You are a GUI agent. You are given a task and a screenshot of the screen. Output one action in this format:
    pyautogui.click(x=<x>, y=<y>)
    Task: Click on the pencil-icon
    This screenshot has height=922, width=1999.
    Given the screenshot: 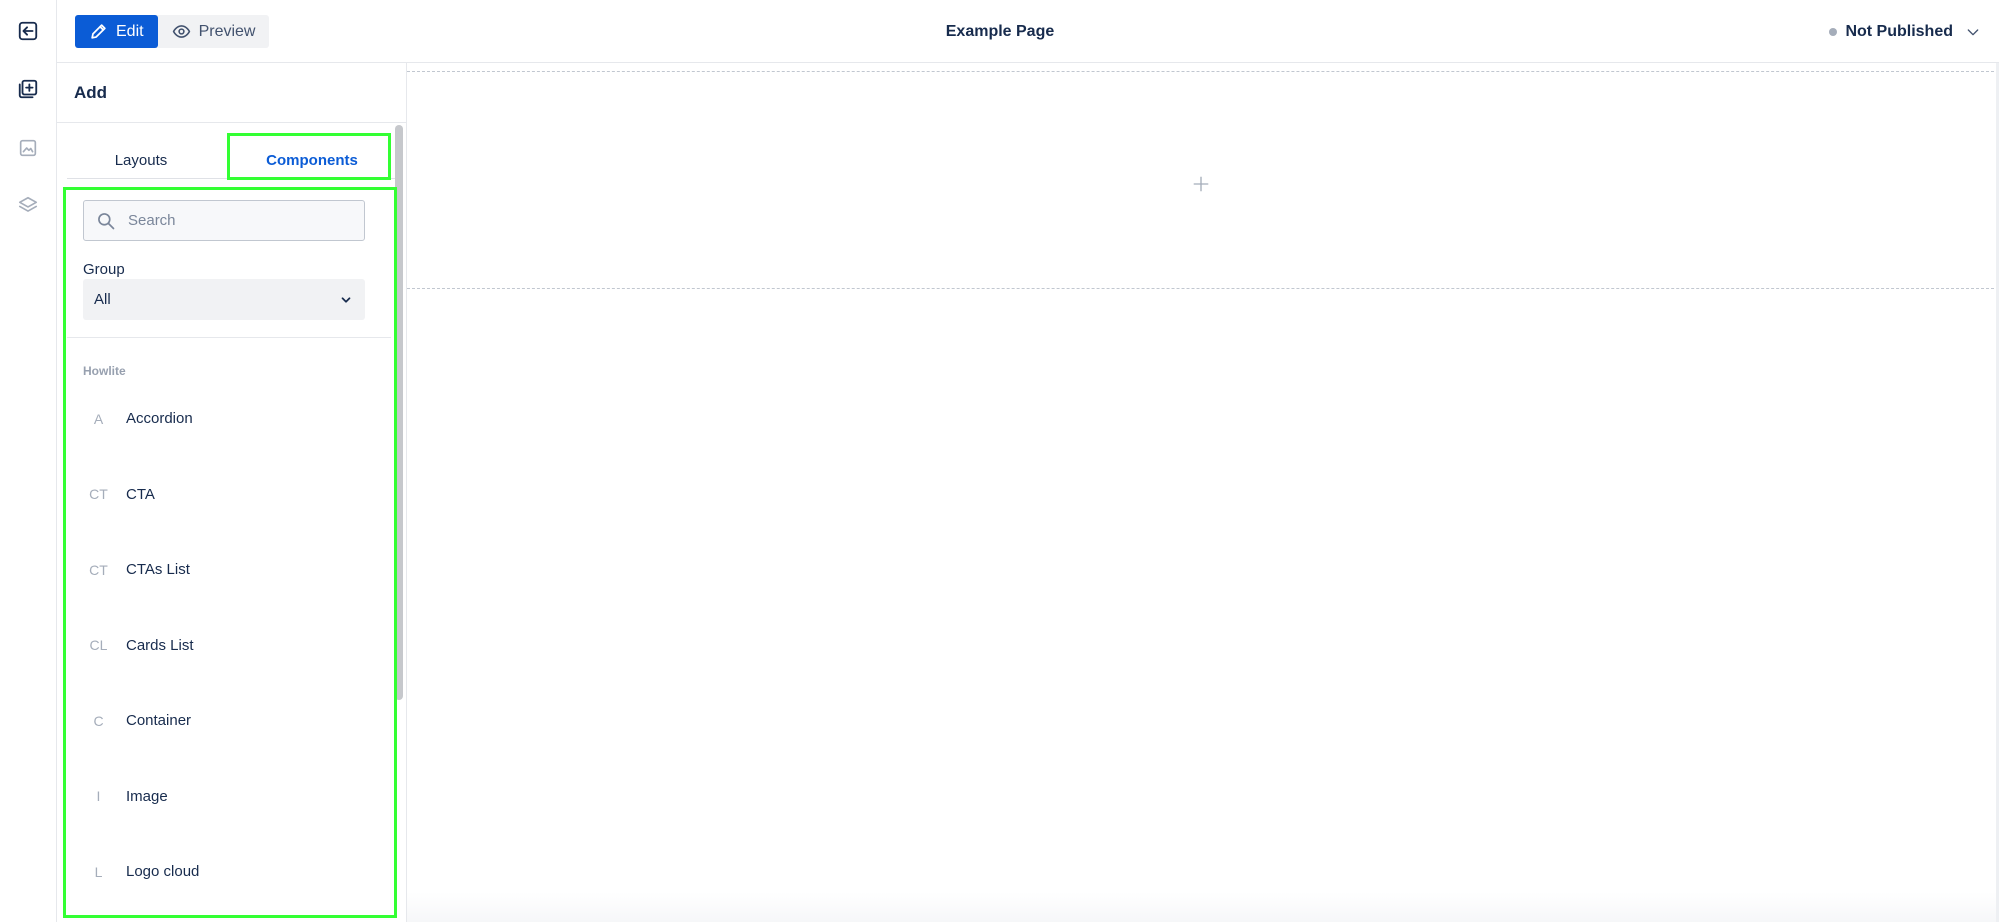 What is the action you would take?
    pyautogui.click(x=98, y=31)
    